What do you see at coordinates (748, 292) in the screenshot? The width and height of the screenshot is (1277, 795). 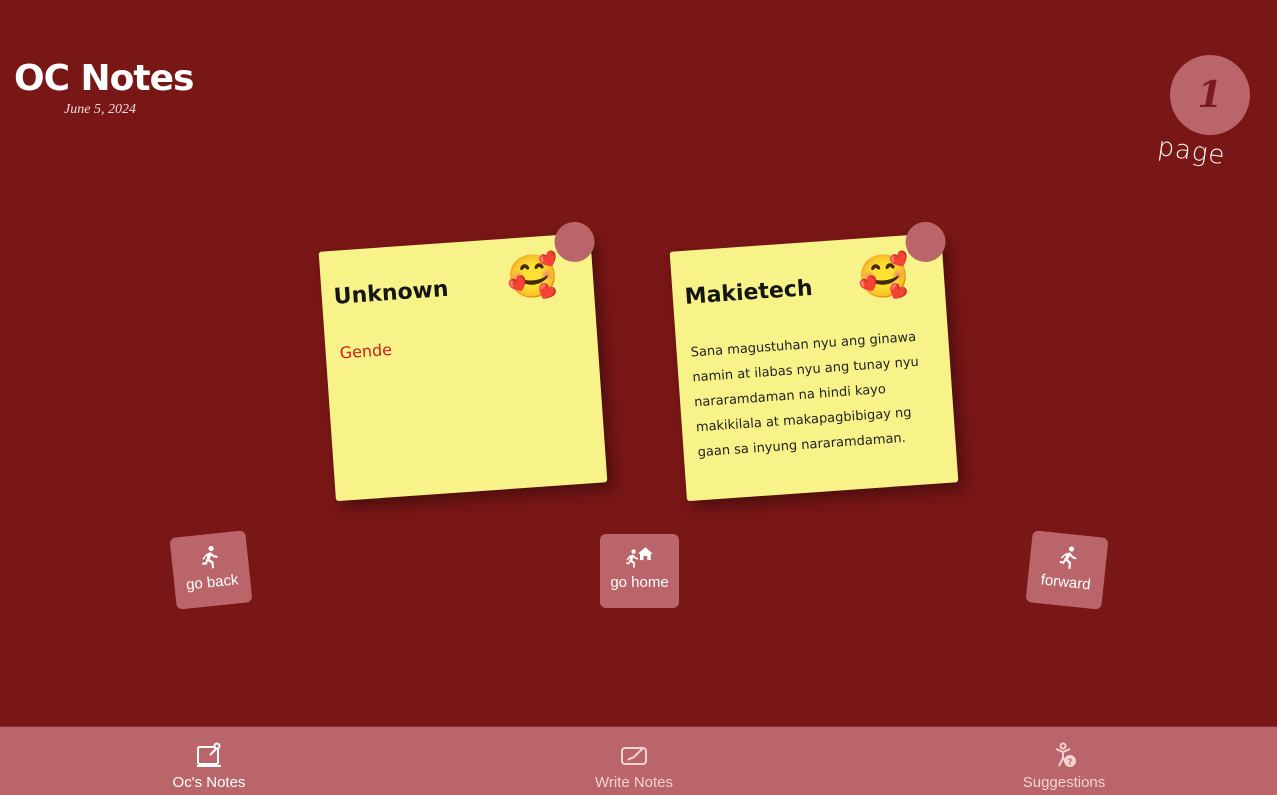 I see `note-title: Makietech` at bounding box center [748, 292].